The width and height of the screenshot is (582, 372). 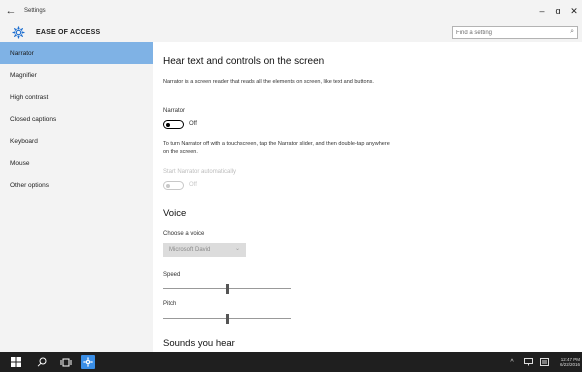 I want to click on auto-start-toggle-state: Off, so click(x=193, y=185).